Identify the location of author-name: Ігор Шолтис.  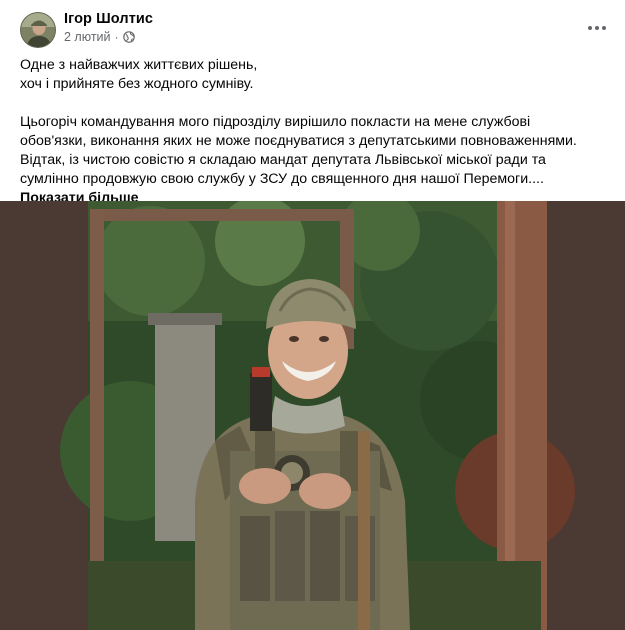
(108, 19).